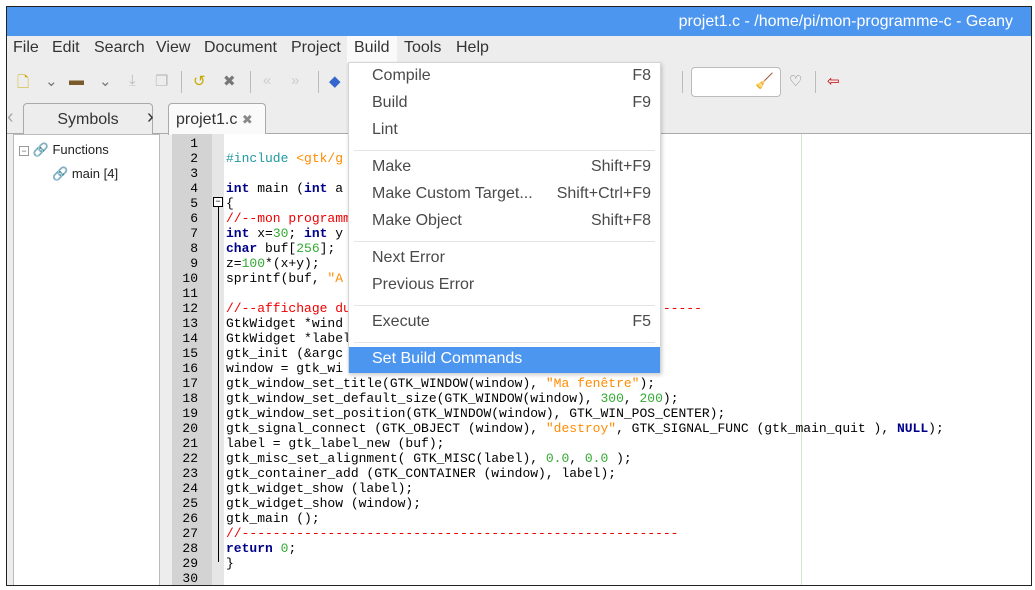 This screenshot has height=590, width=1035. What do you see at coordinates (66, 48) in the screenshot?
I see `menu-edit: Edit` at bounding box center [66, 48].